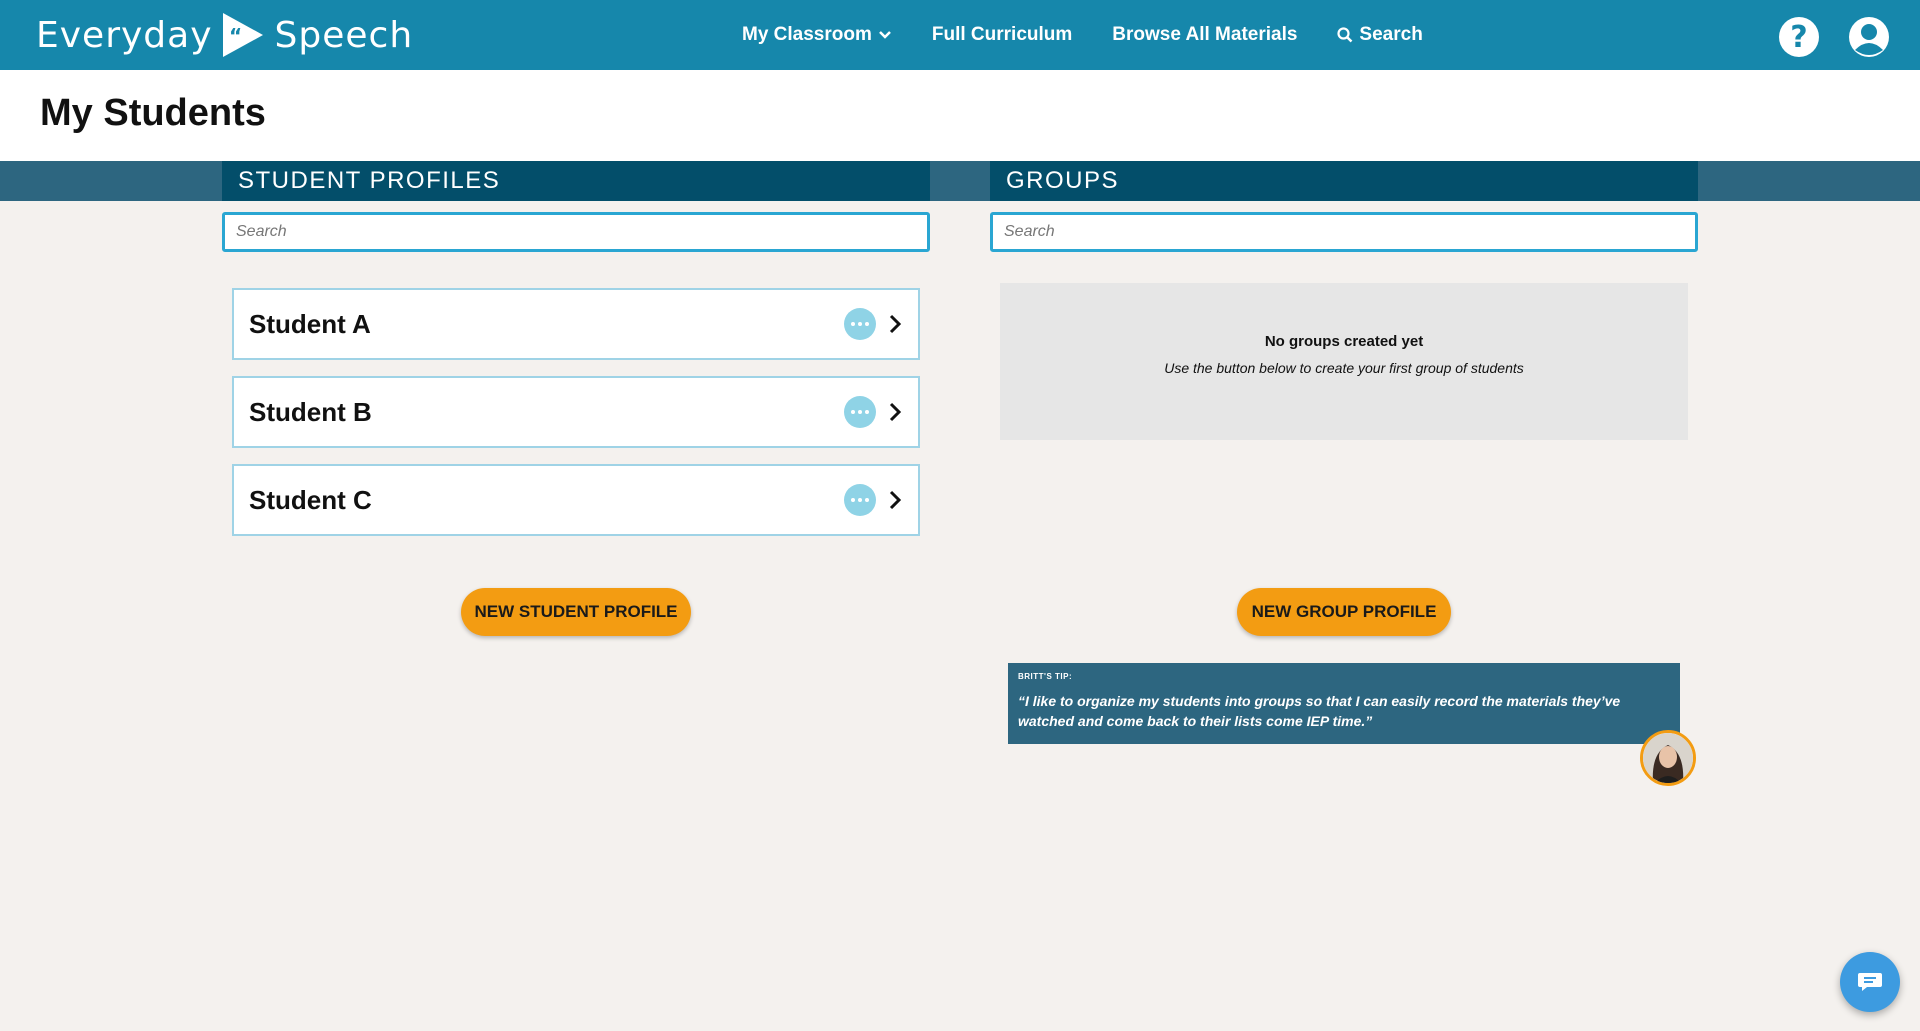  What do you see at coordinates (576, 181) in the screenshot?
I see `student-profiles-heading: STUDENT PROFILES` at bounding box center [576, 181].